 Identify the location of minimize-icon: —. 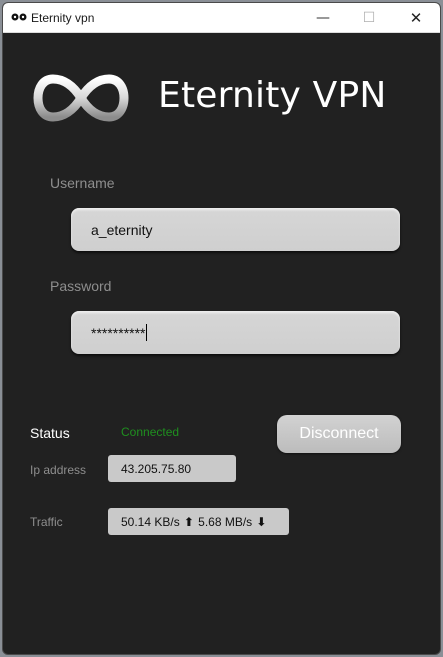
(323, 17).